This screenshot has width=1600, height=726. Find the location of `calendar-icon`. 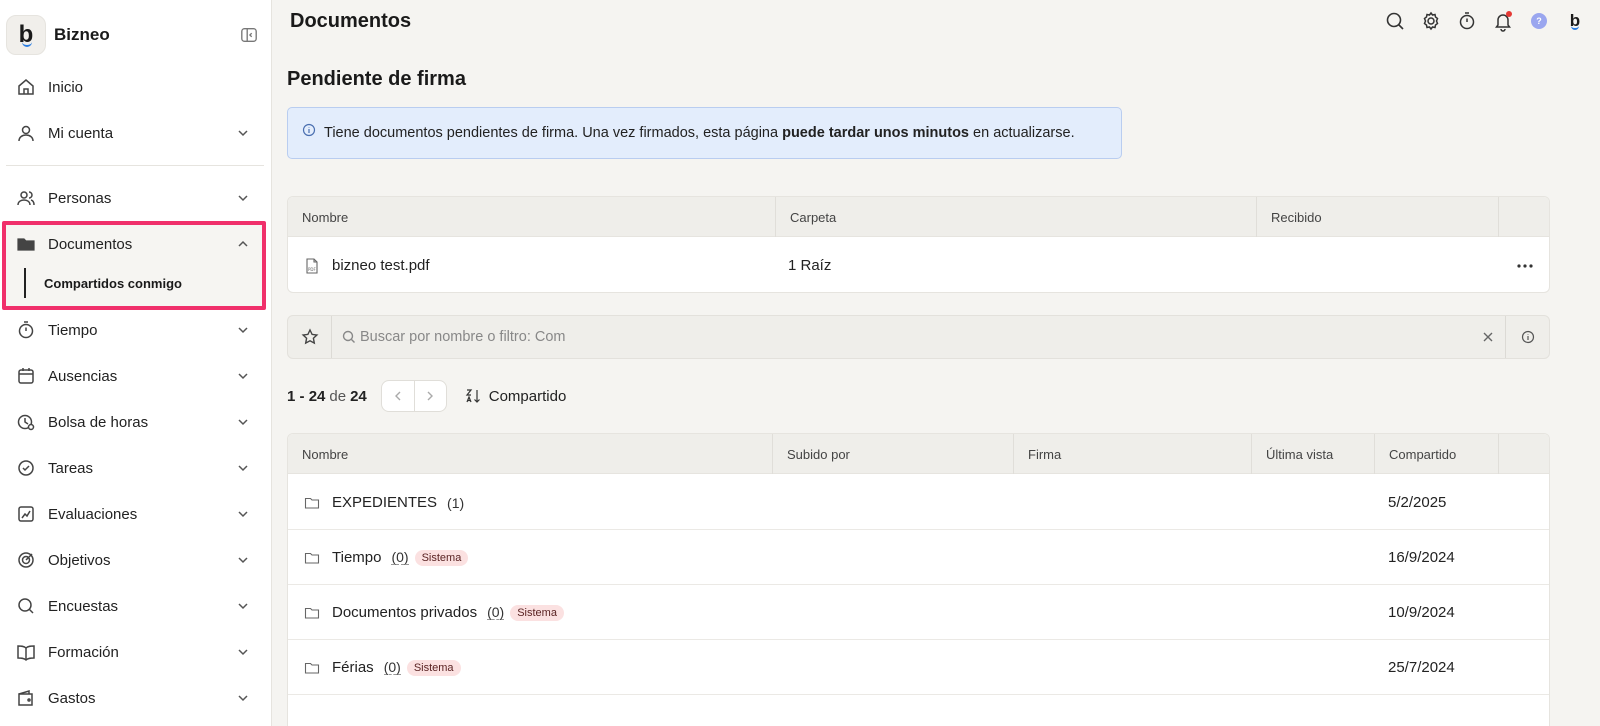

calendar-icon is located at coordinates (26, 376).